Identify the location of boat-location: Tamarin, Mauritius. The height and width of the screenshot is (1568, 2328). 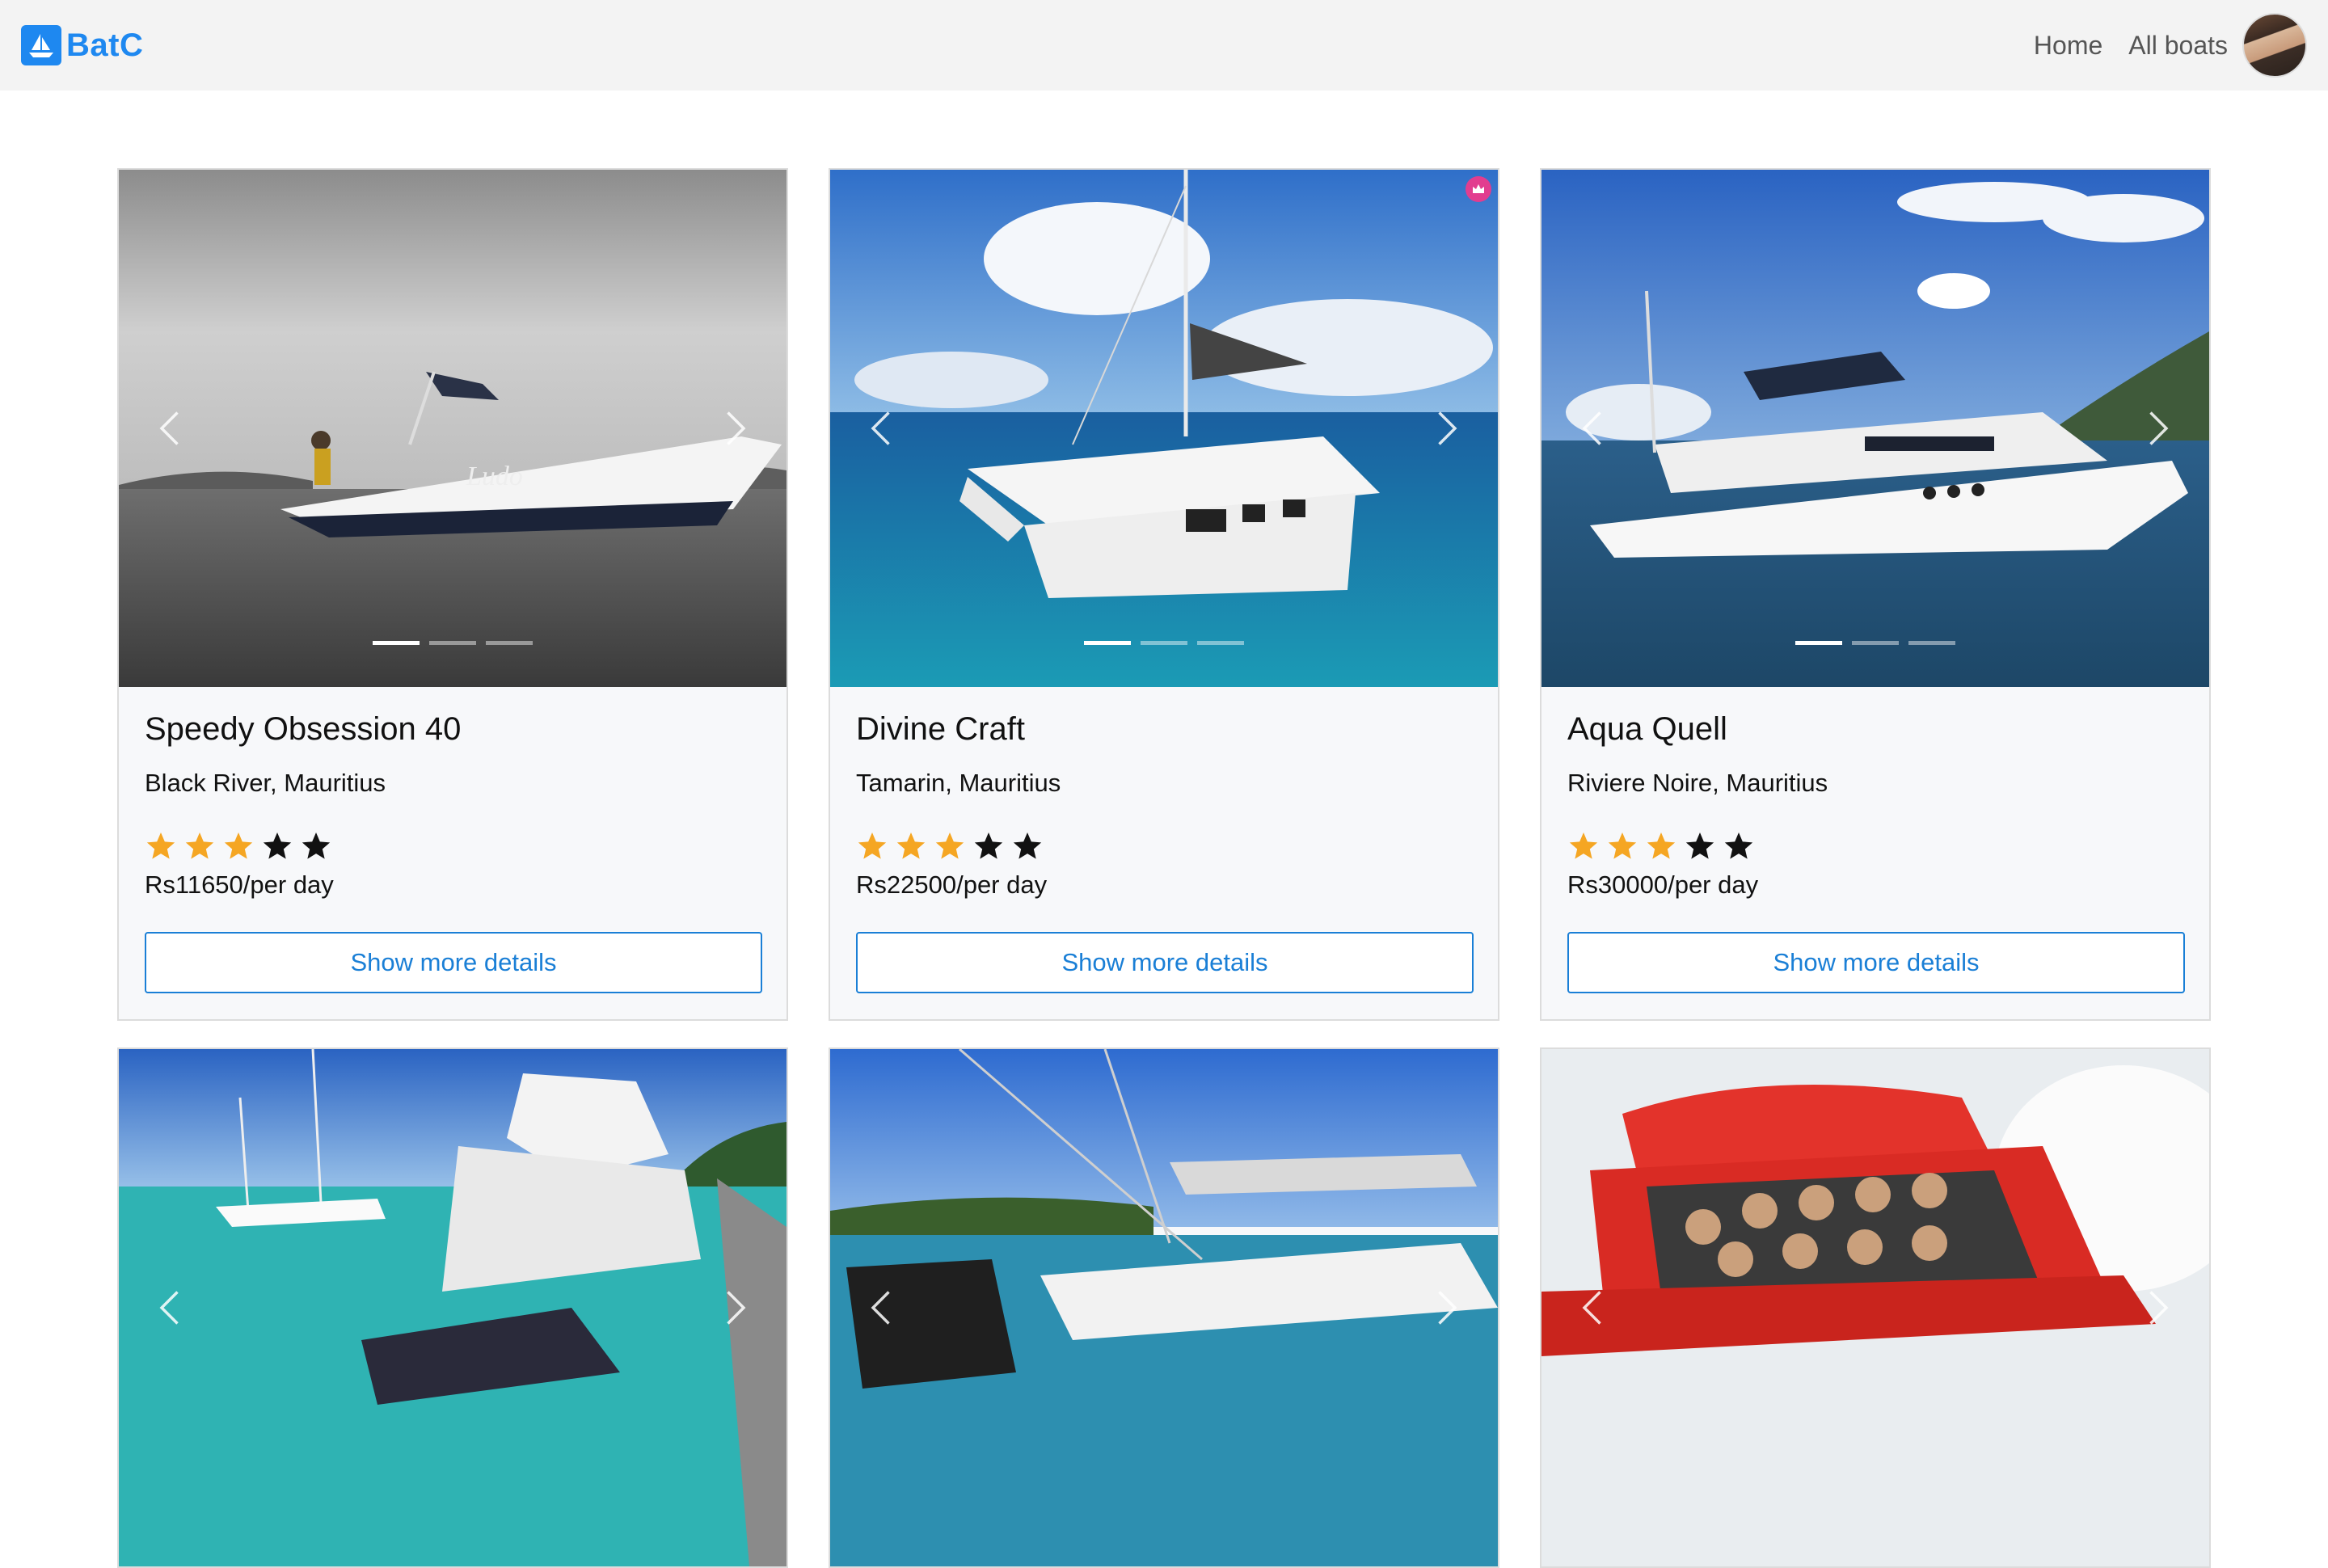
(959, 783).